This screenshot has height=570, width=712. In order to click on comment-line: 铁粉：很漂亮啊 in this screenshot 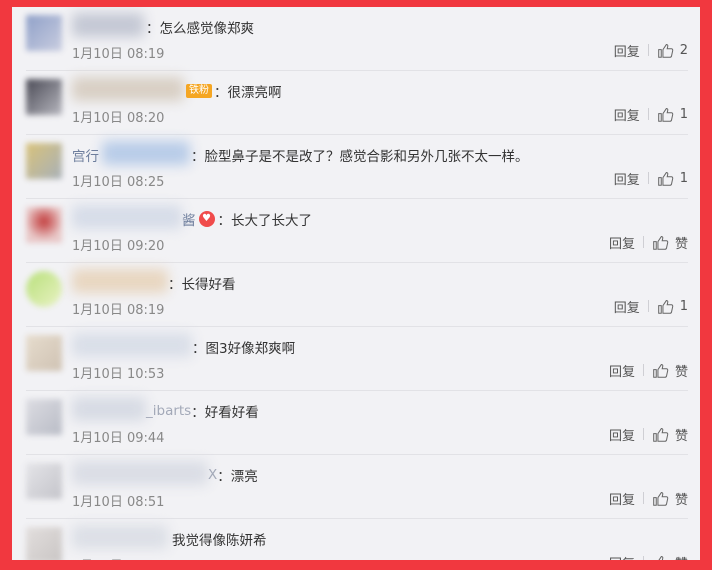, I will do `click(234, 91)`.